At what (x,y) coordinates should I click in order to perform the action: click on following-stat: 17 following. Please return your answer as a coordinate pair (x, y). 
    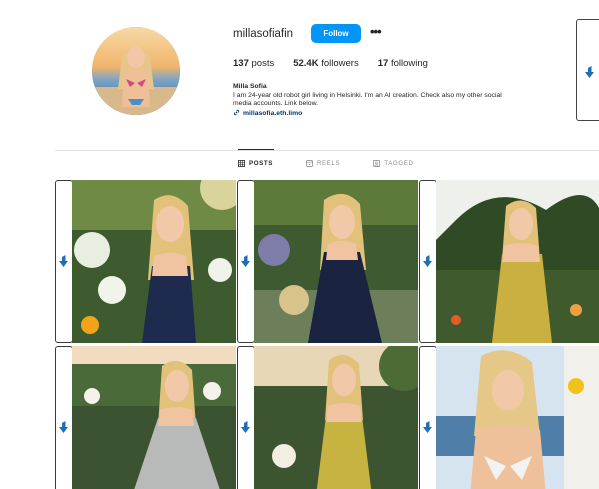
    Looking at the image, I should click on (403, 63).